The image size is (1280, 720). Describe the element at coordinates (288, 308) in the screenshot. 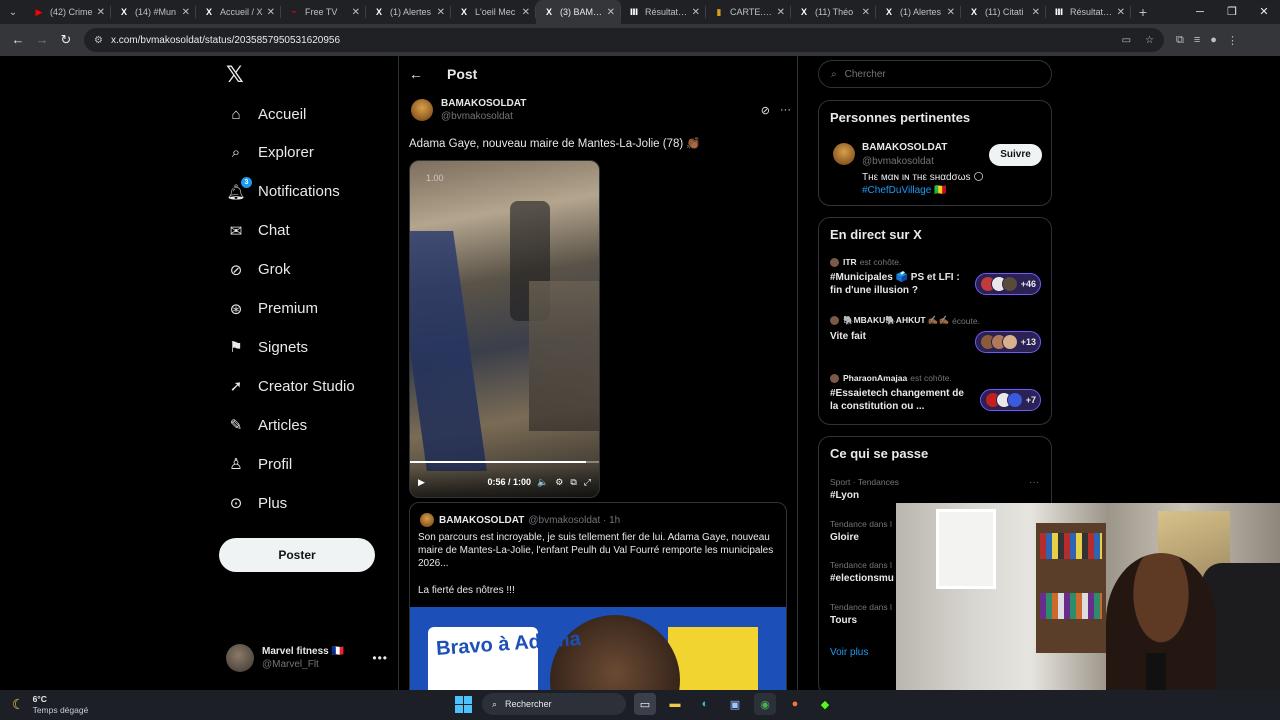

I see `nav-item-label: Premium` at that location.